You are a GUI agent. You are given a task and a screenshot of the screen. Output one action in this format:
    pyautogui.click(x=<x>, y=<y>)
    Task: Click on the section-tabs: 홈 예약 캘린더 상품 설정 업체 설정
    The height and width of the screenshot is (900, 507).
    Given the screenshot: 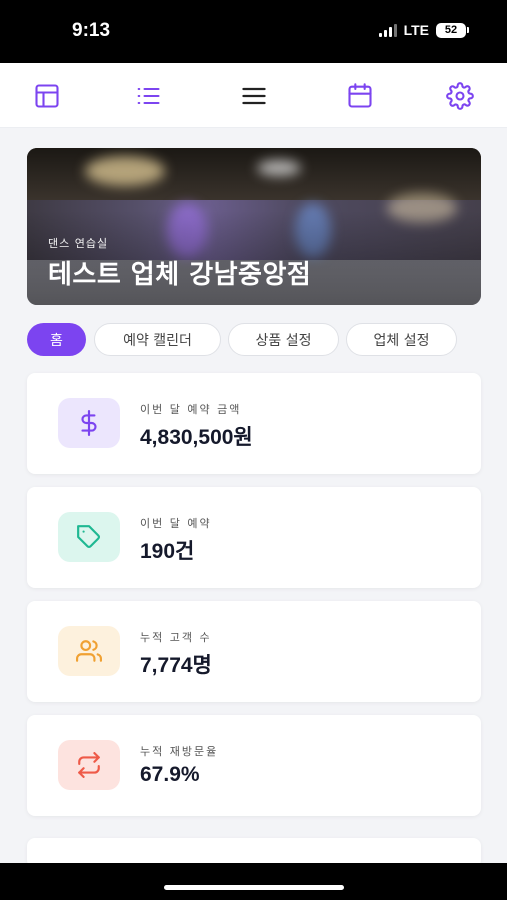 What is the action you would take?
    pyautogui.click(x=257, y=339)
    